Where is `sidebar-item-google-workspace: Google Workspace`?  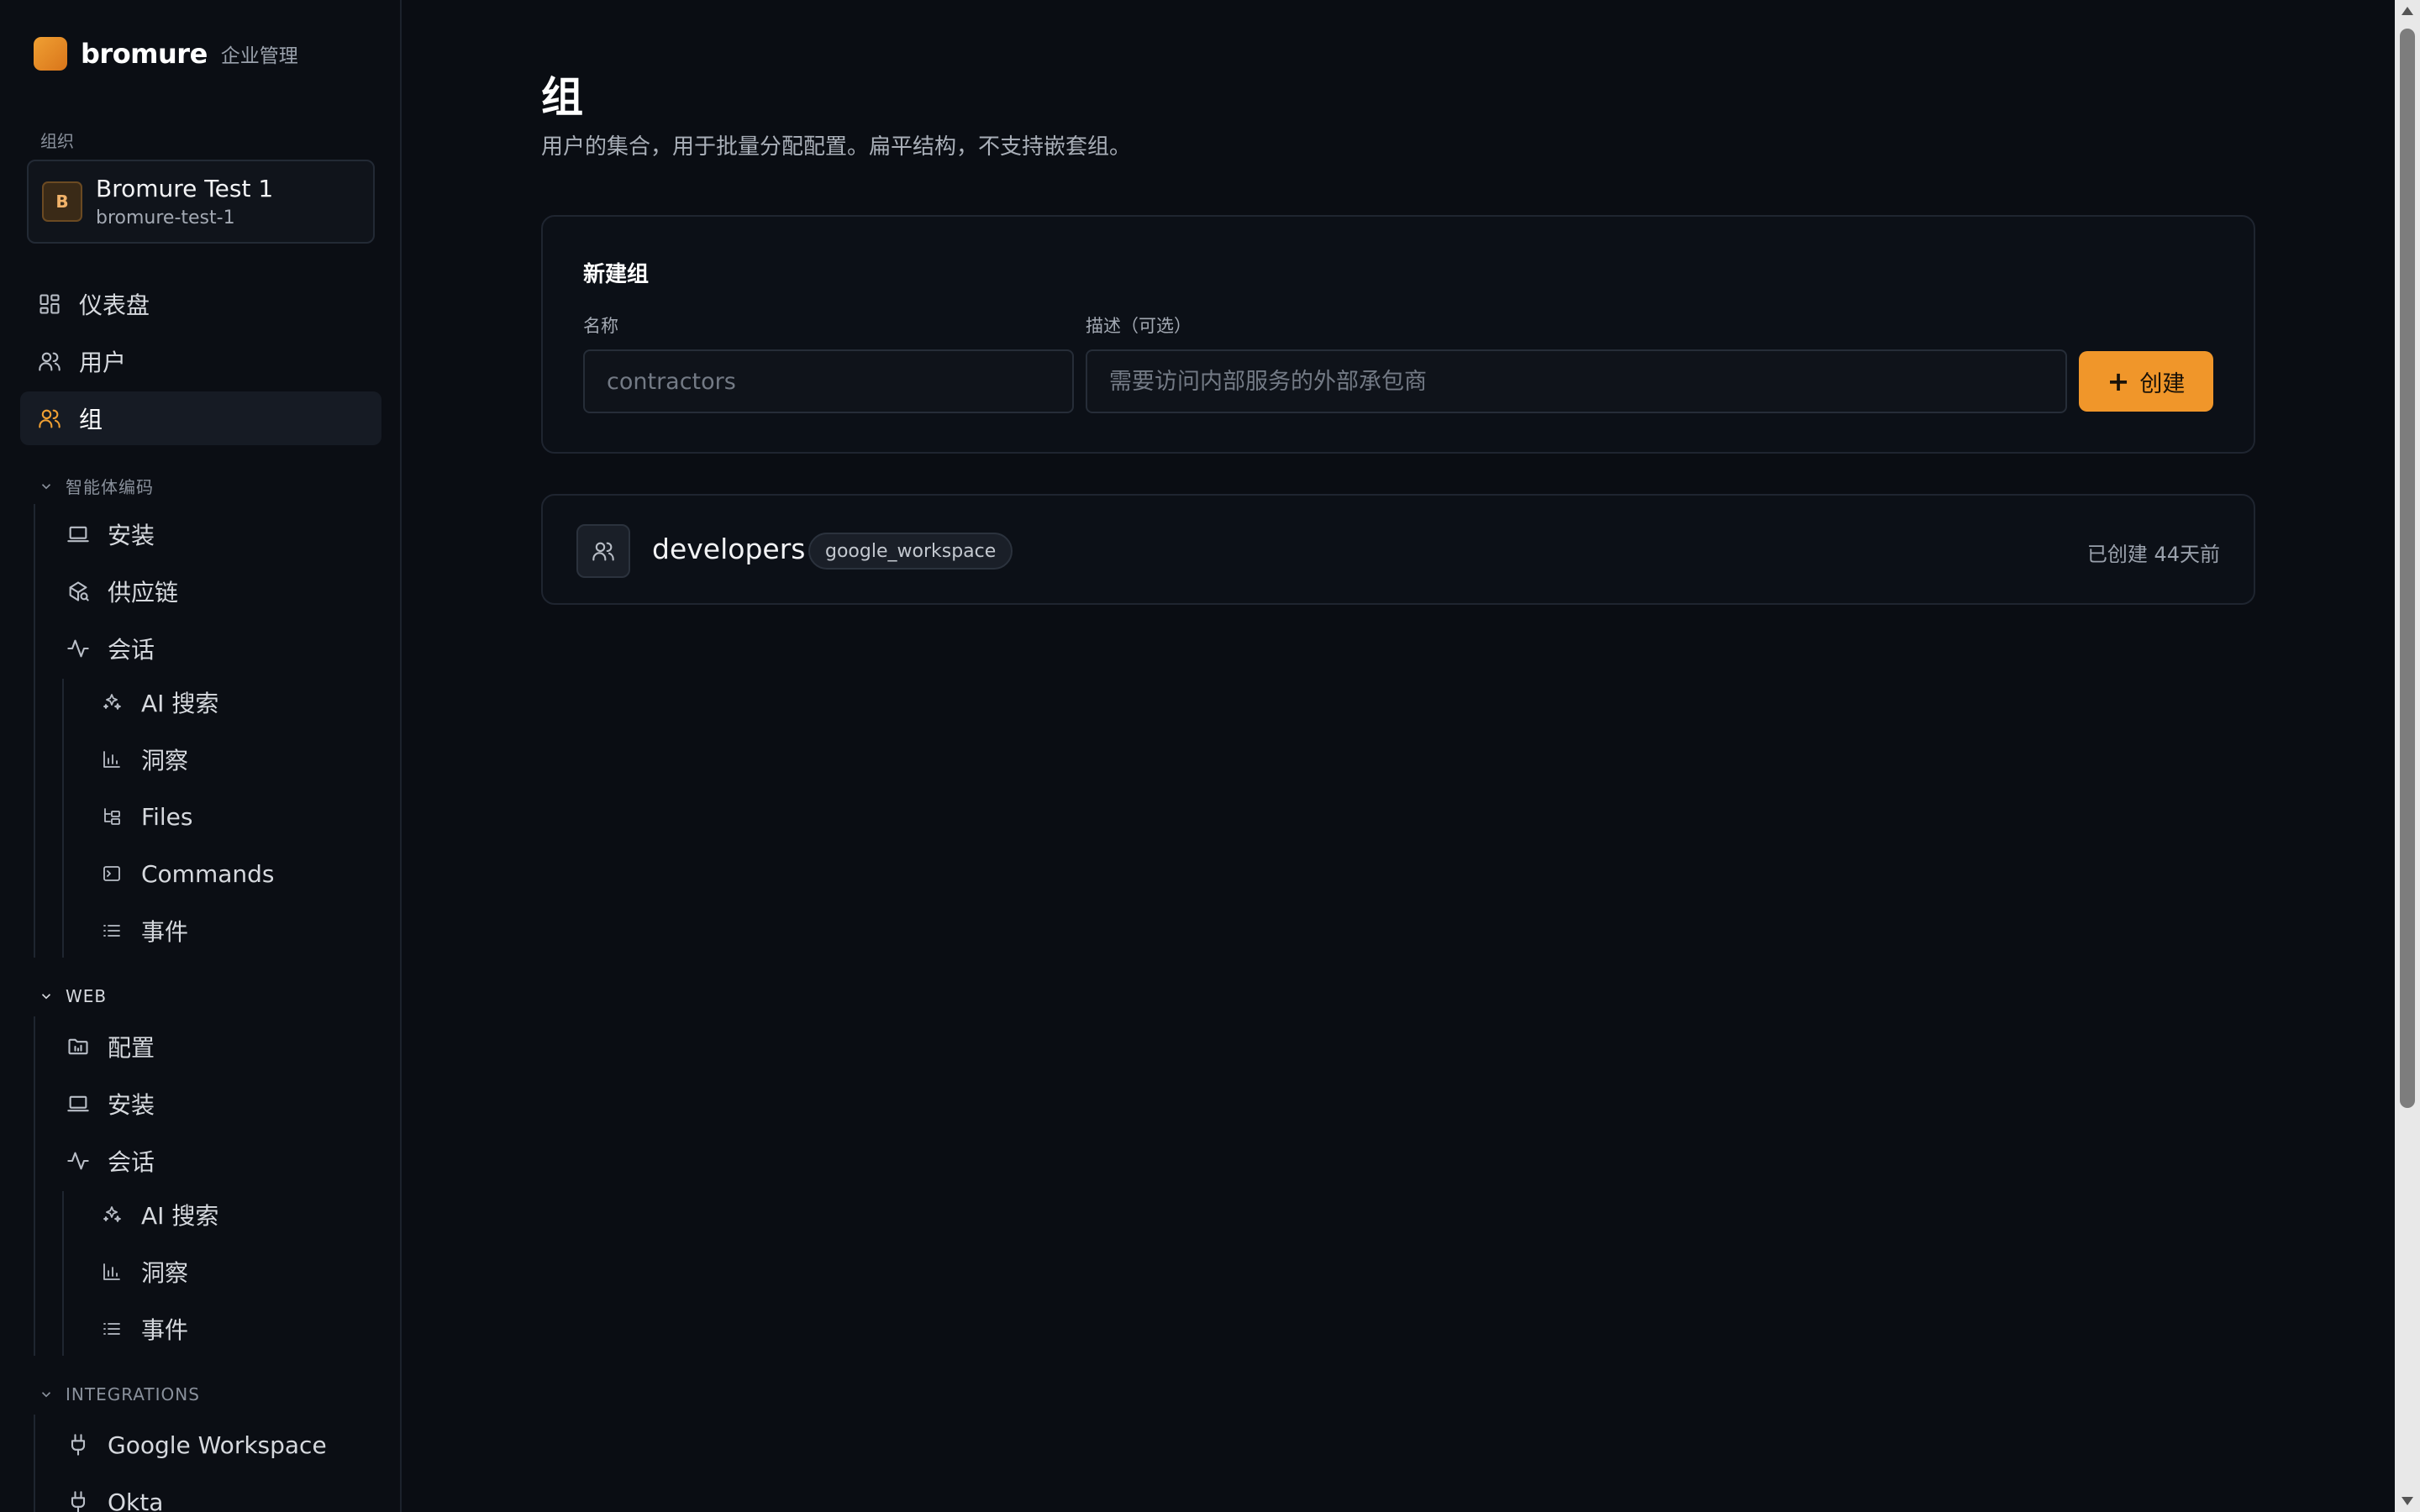
sidebar-item-google-workspace: Google Workspace is located at coordinates (196, 1445).